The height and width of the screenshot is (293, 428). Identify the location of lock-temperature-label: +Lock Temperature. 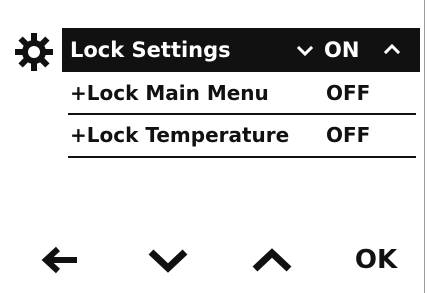
(180, 135).